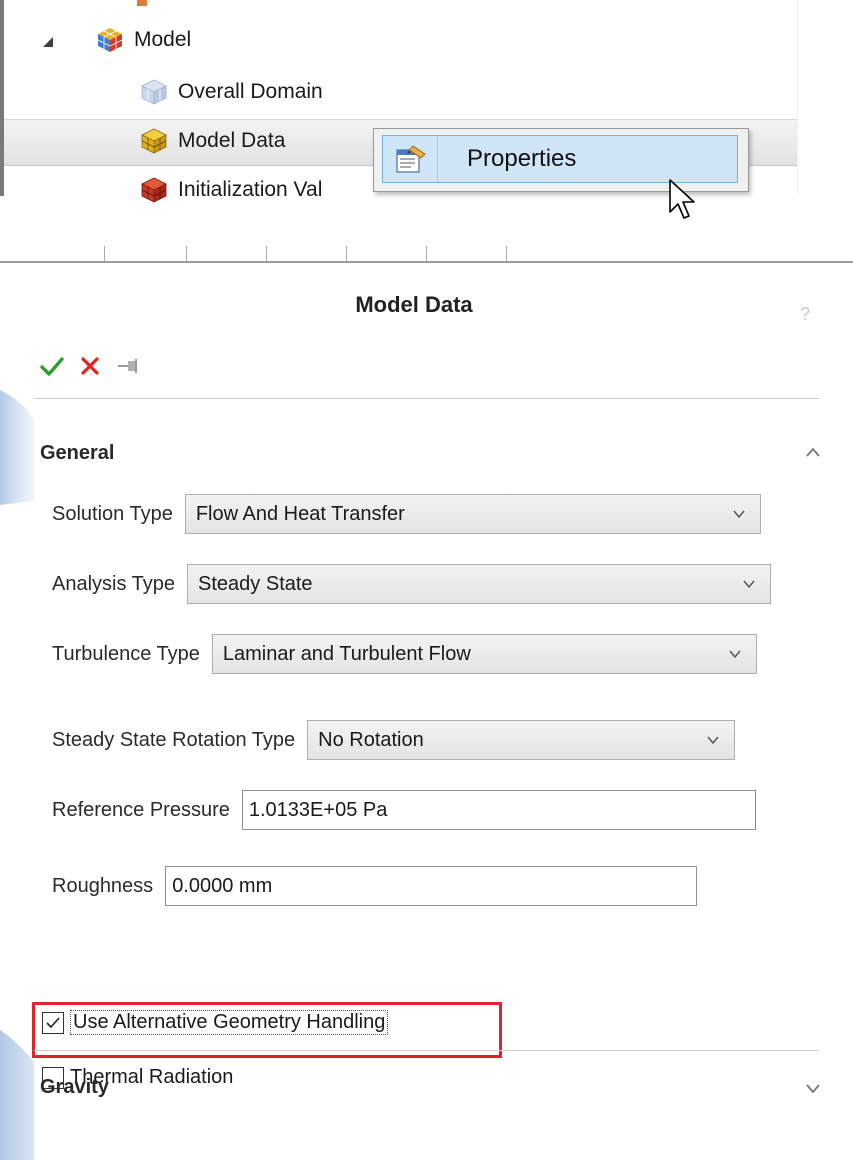 This screenshot has height=1160, width=853. What do you see at coordinates (250, 91) in the screenshot?
I see `tree-item-label: Overall Domain` at bounding box center [250, 91].